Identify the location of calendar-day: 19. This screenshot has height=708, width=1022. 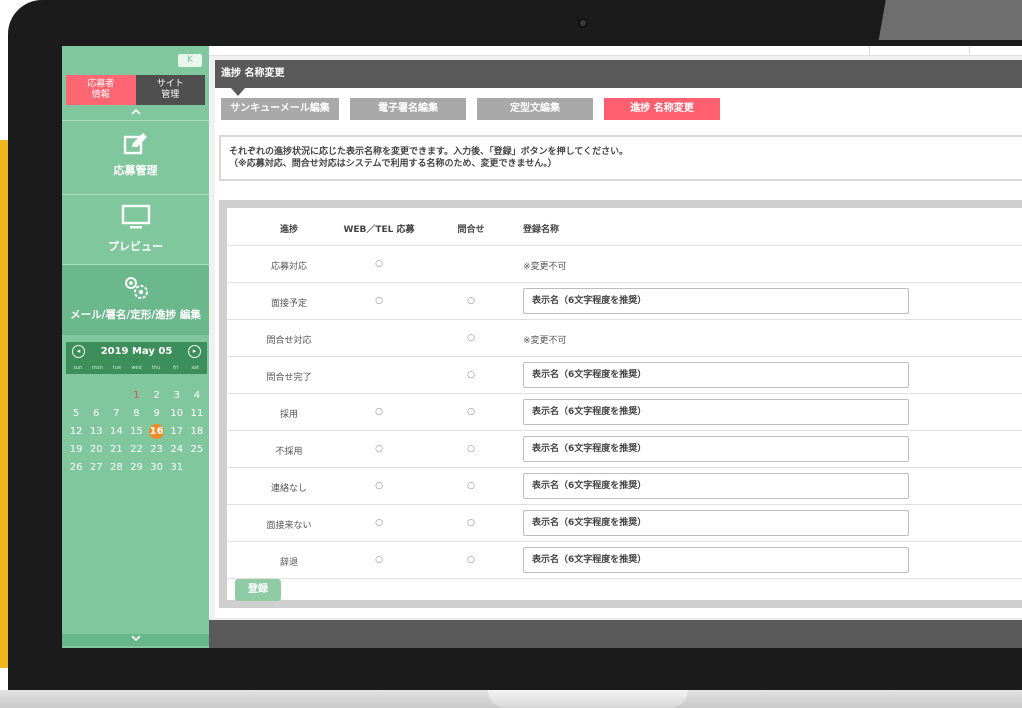
(76, 450).